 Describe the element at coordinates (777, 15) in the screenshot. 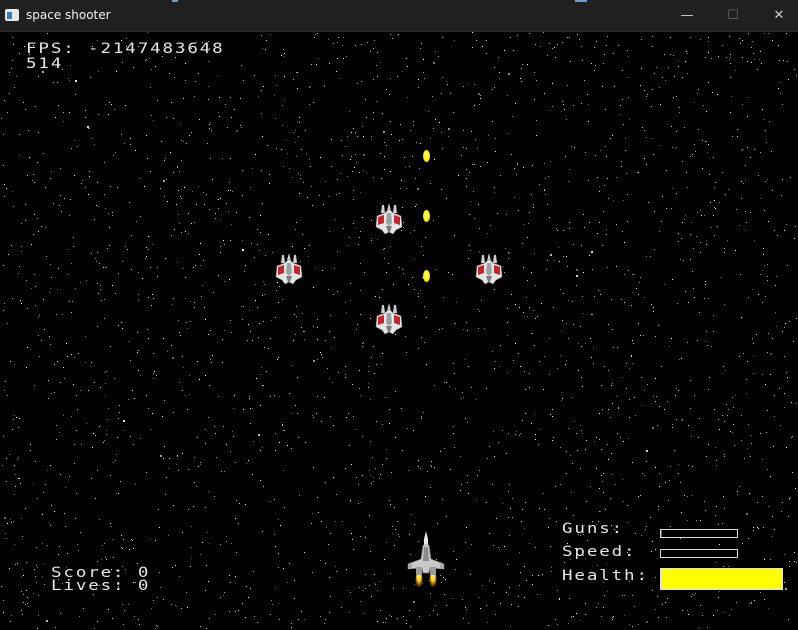

I see `close-button: ✕` at that location.